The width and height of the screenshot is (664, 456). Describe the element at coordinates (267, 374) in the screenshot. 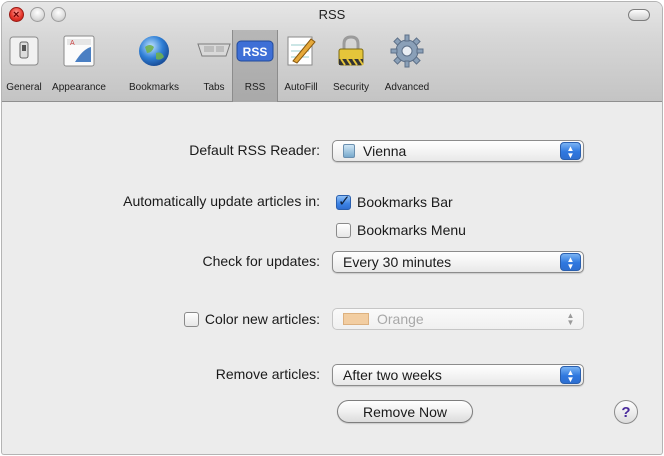

I see `remove-articles-label: Remove articles:` at that location.